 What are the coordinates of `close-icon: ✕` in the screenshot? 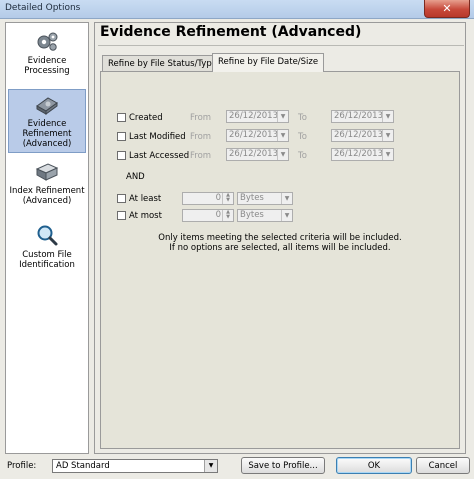 It's located at (447, 8).